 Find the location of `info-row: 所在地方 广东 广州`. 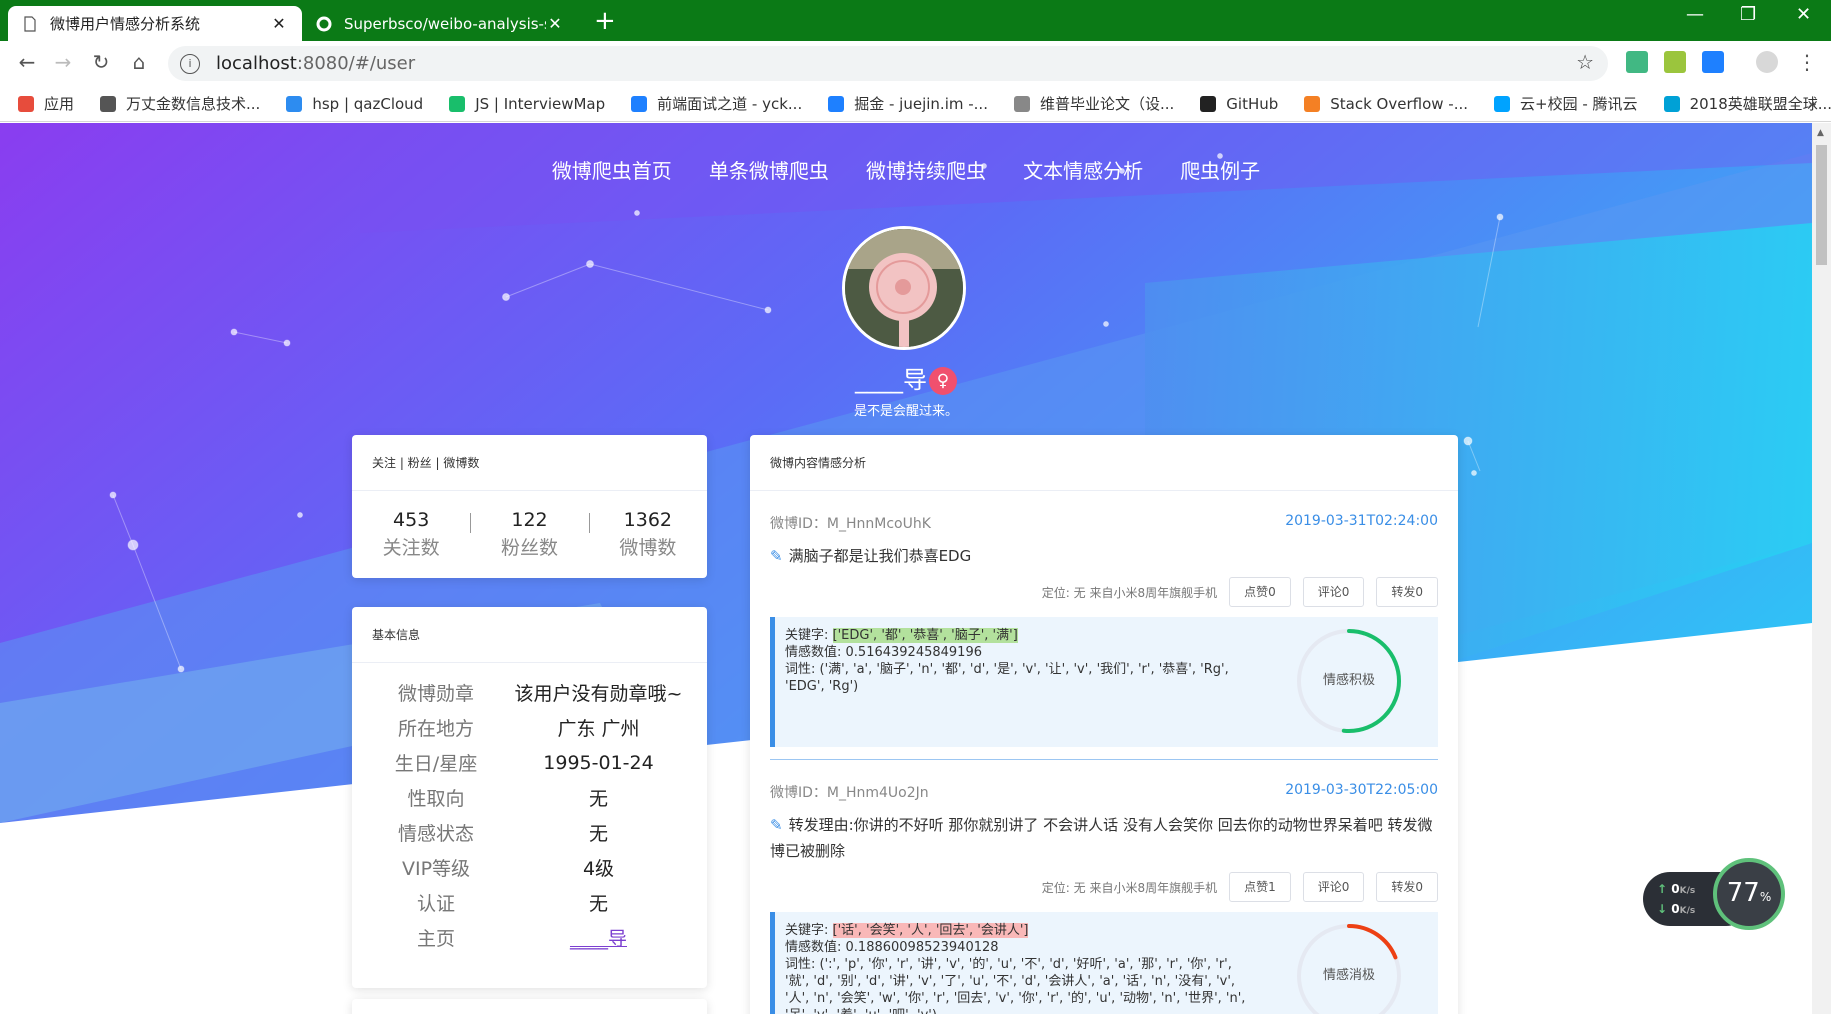

info-row: 所在地方 广东 广州 is located at coordinates (529, 727).